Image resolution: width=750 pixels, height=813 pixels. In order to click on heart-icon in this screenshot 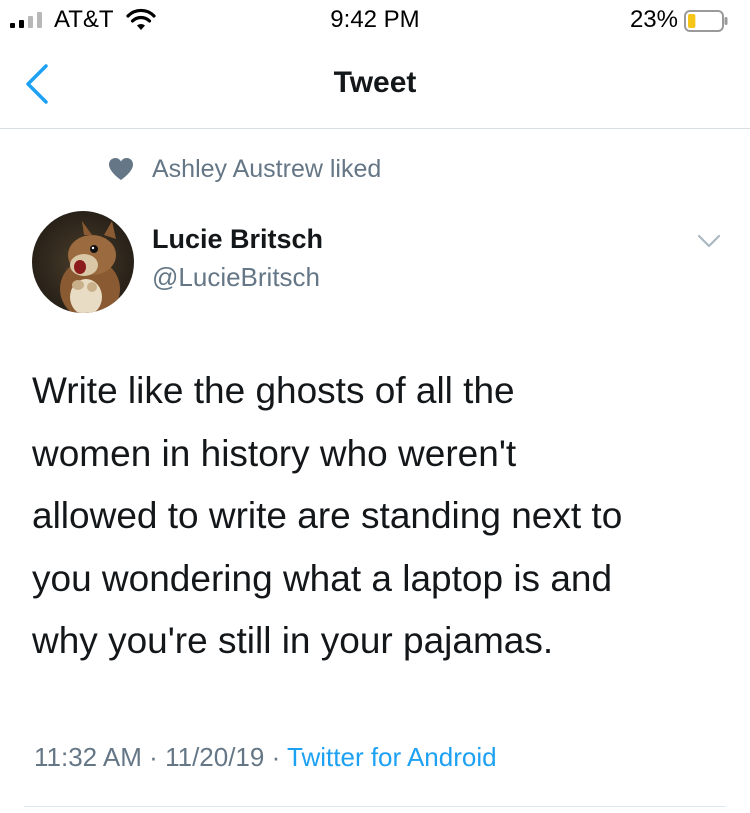, I will do `click(121, 169)`.